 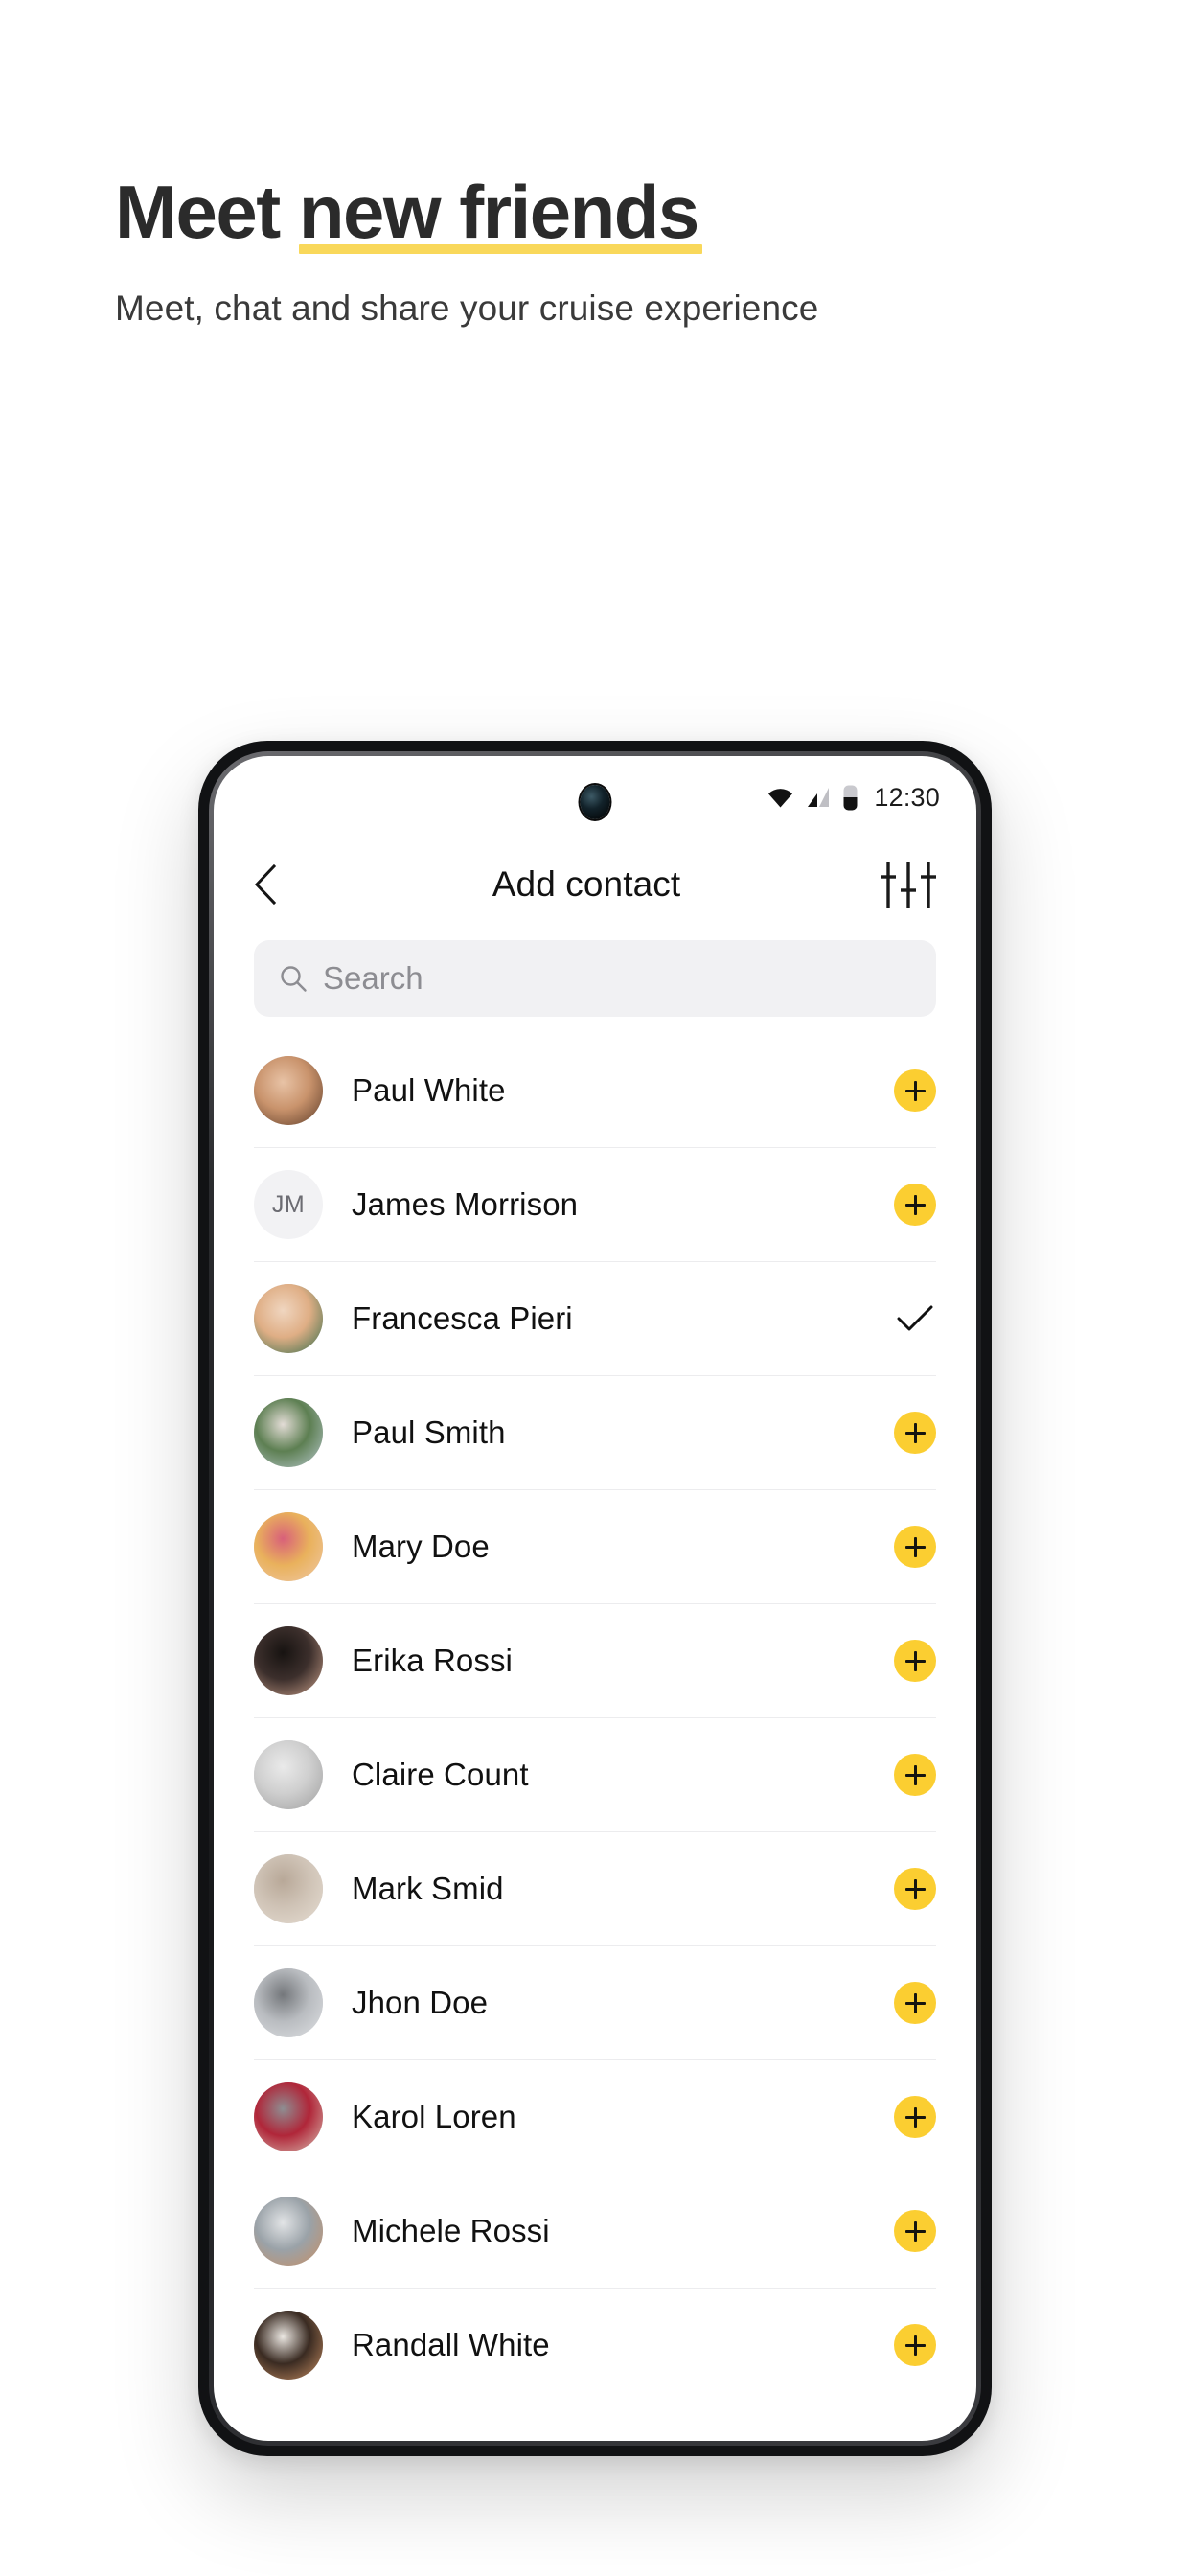 I want to click on search-section: Search, so click(x=595, y=974).